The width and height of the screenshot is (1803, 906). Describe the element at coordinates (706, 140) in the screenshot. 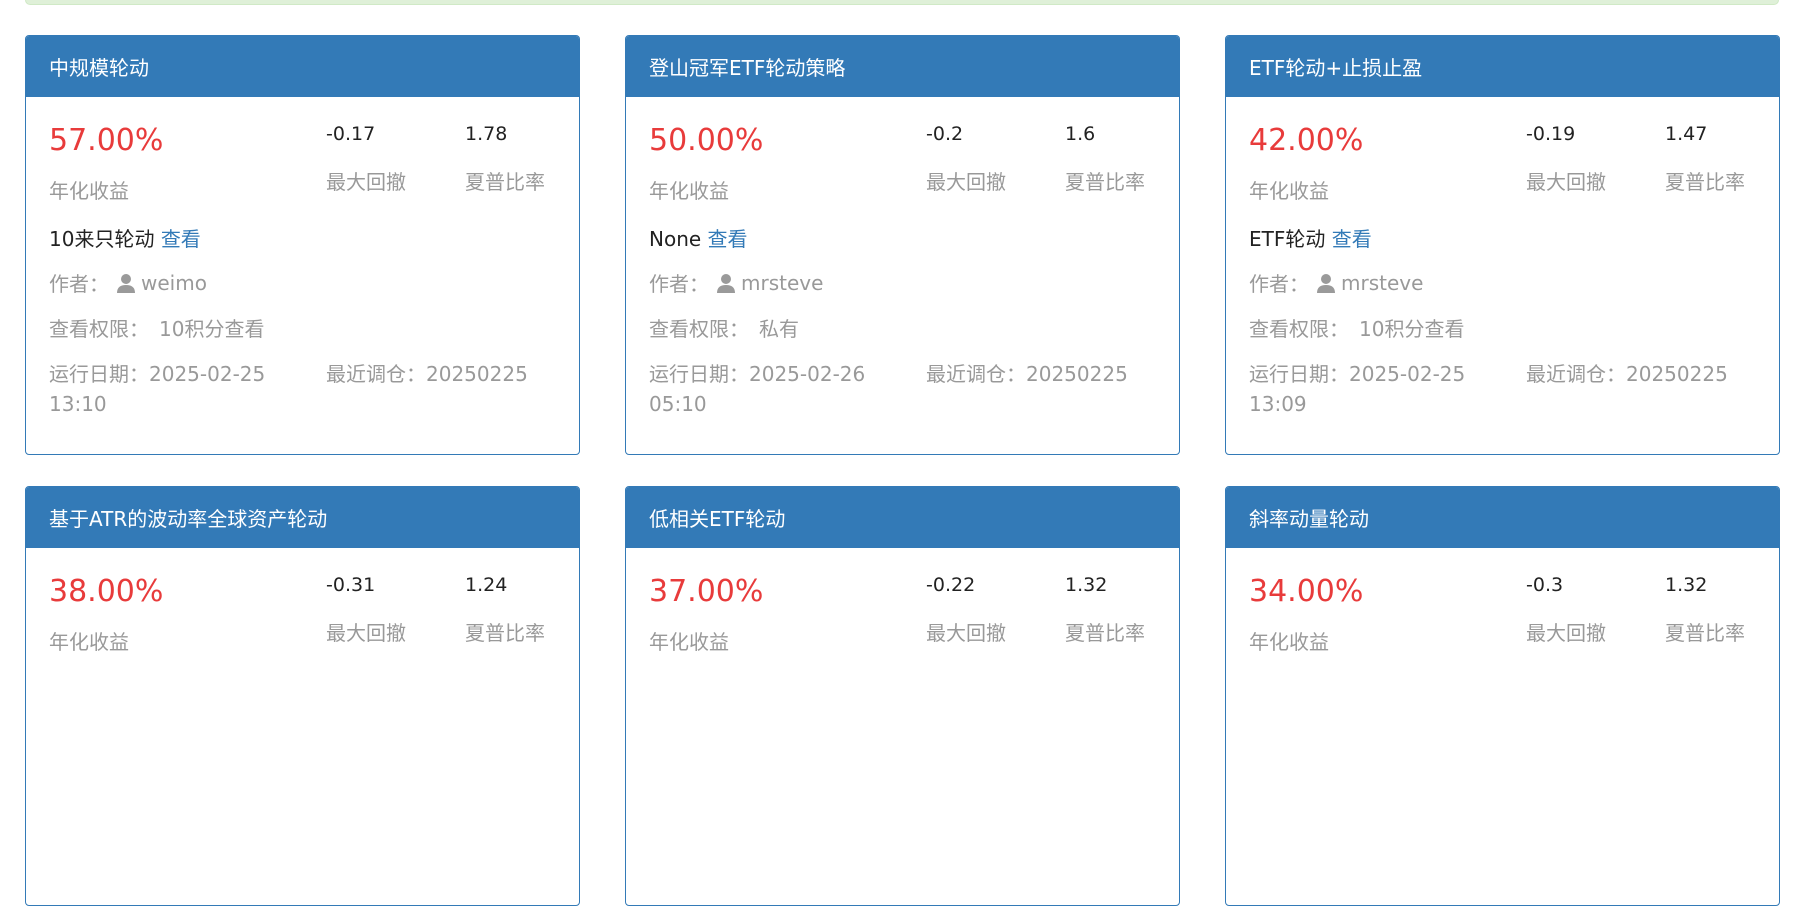

I see `annual-return-value: 50.00%` at that location.